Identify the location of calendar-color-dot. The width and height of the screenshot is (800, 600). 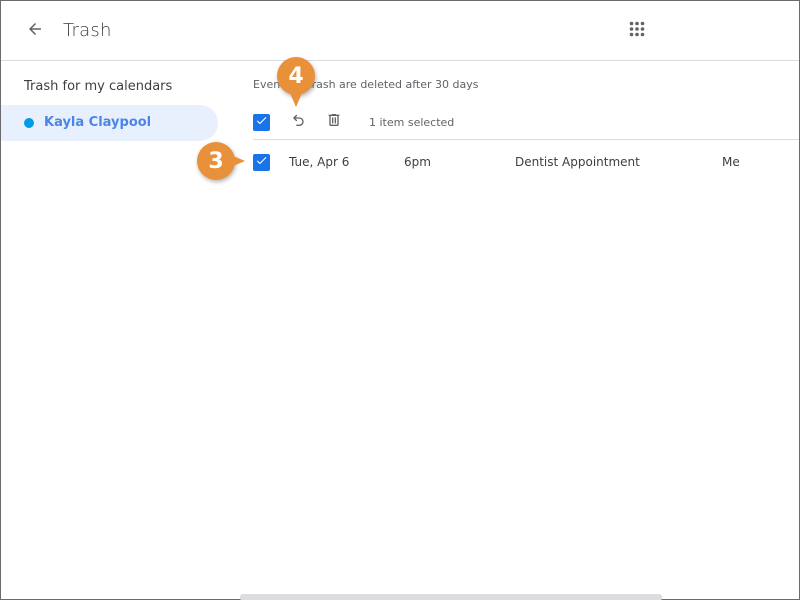
(29, 123).